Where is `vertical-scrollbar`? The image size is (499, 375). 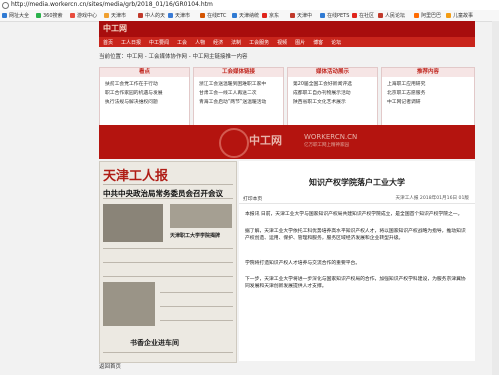 vertical-scrollbar is located at coordinates (495, 198).